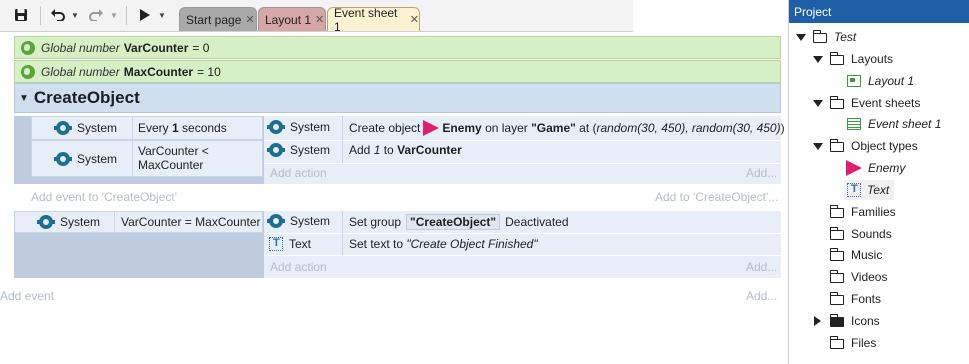 This screenshot has height=364, width=969. What do you see at coordinates (878, 190) in the screenshot?
I see `tree-label: Text` at bounding box center [878, 190].